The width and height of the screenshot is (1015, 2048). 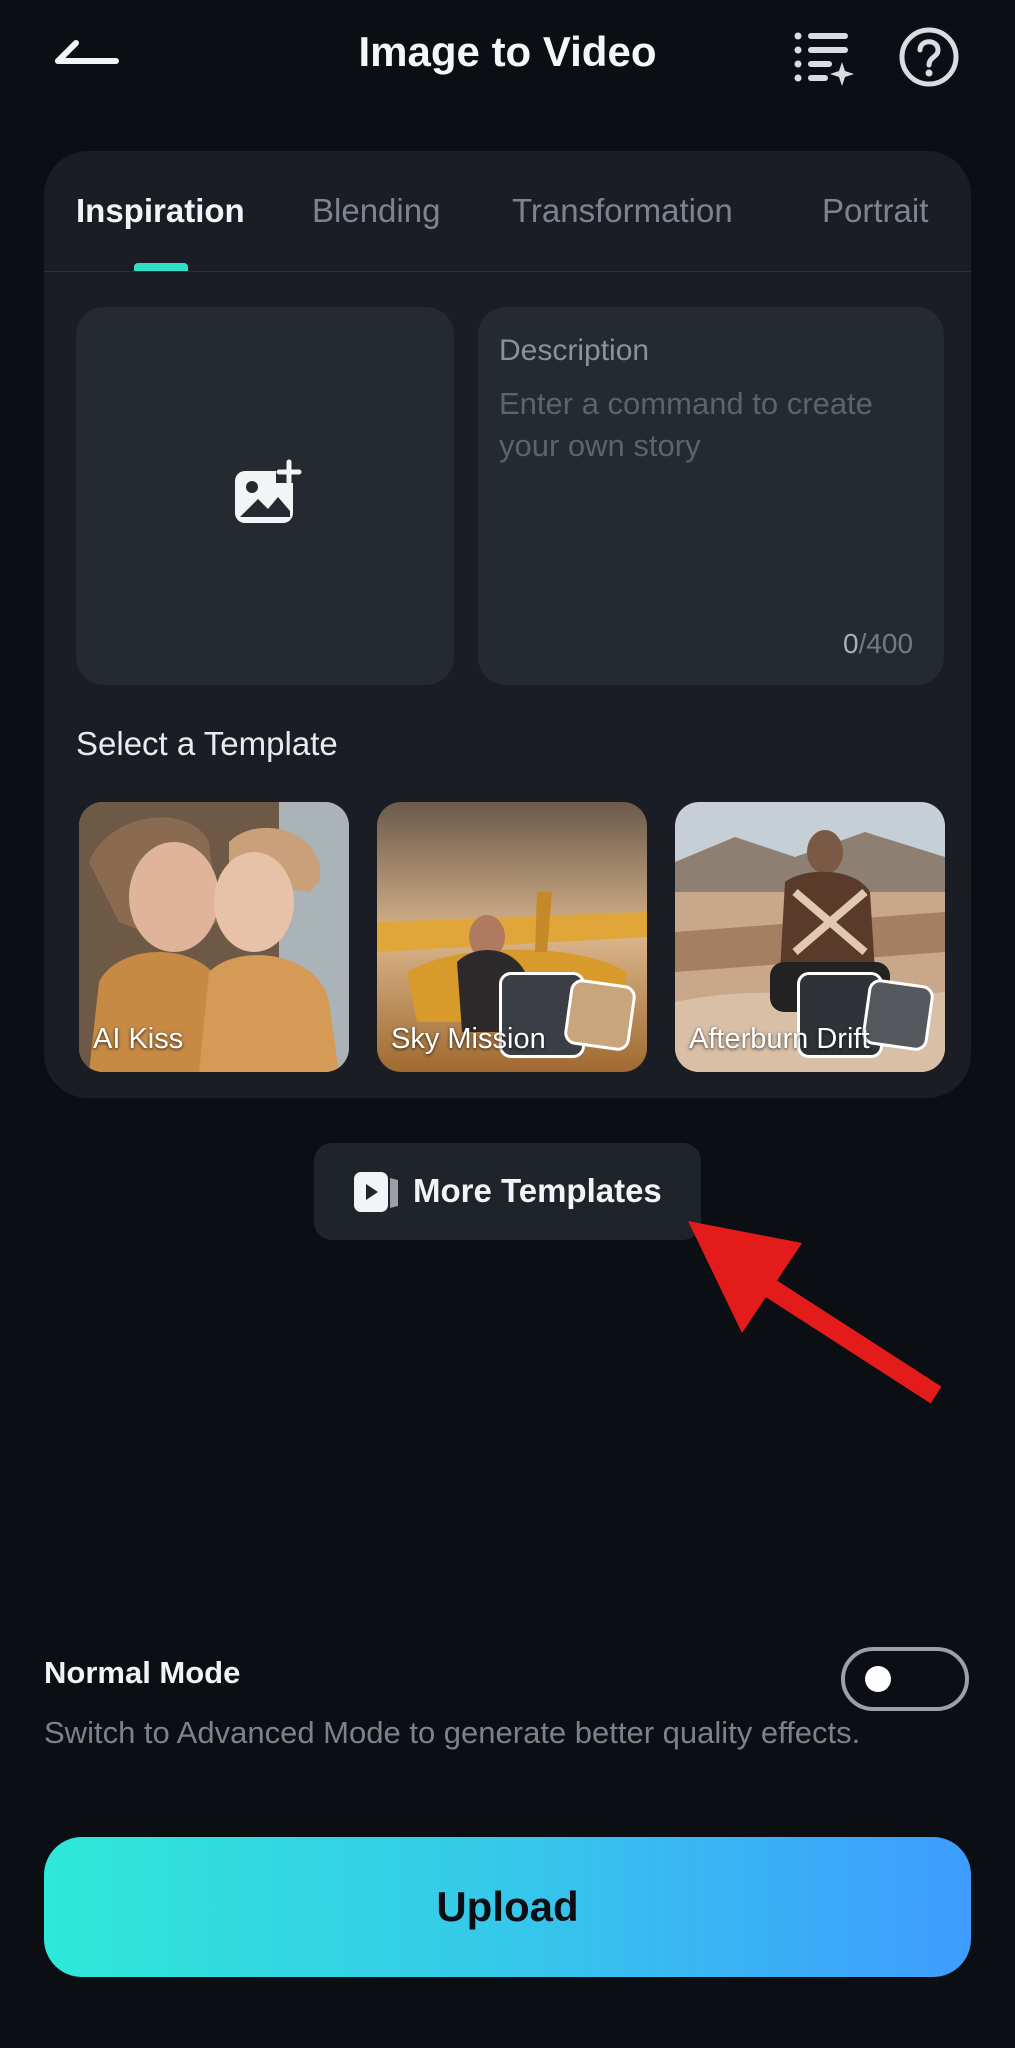 What do you see at coordinates (810, 937) in the screenshot?
I see `template-card-afterburn-drift: Afterburn Drift` at bounding box center [810, 937].